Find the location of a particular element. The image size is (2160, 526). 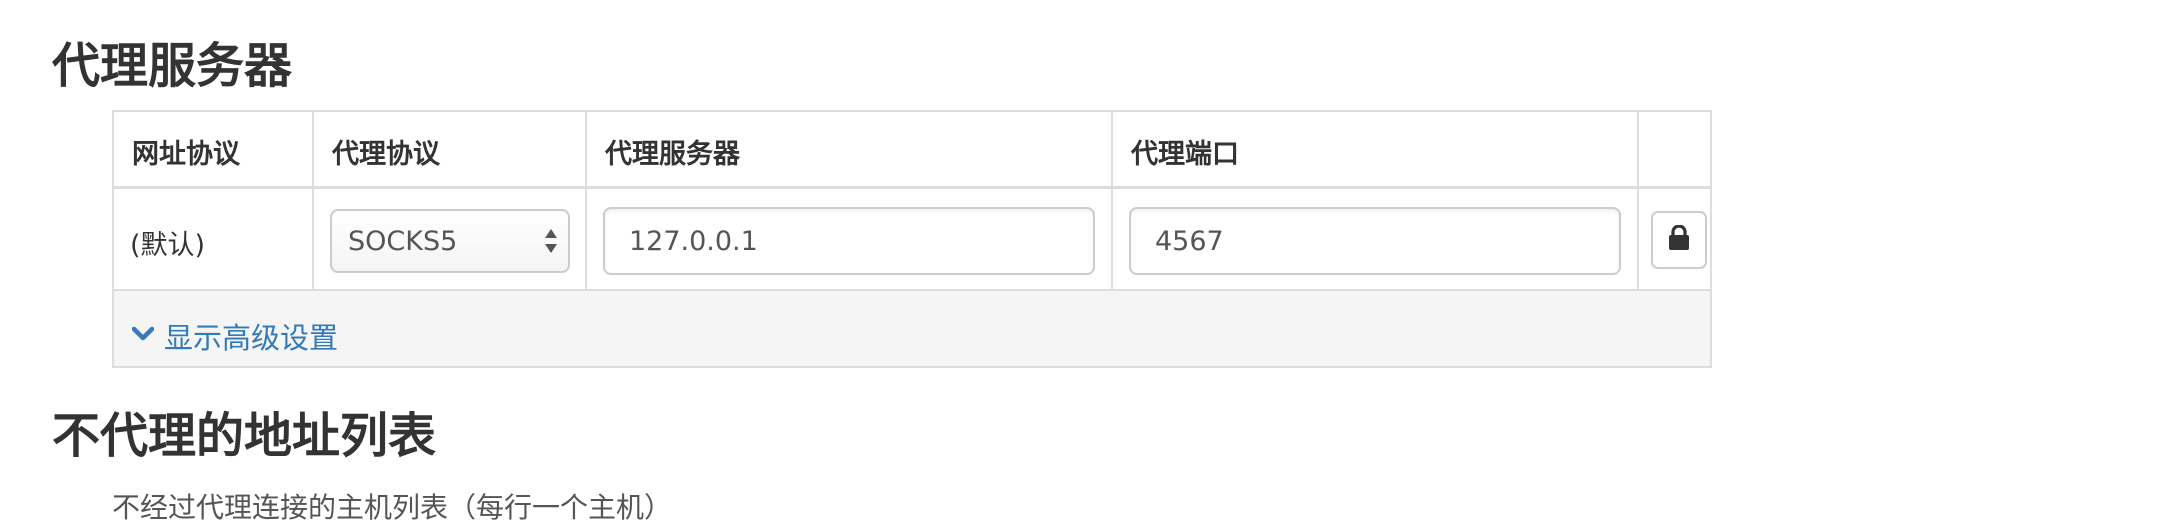

advanced-settings-row: 显示高级设置 is located at coordinates (912, 328).